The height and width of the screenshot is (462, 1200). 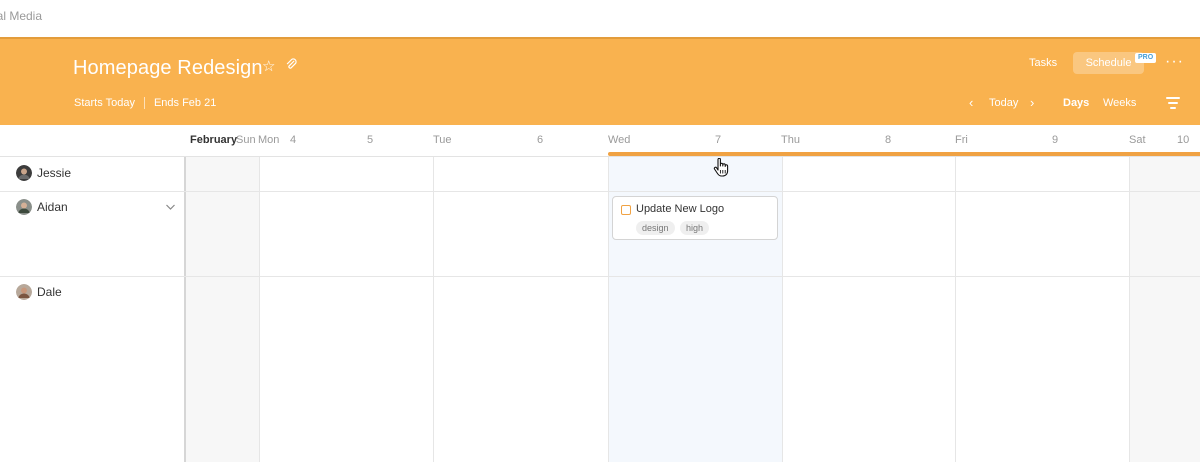 What do you see at coordinates (246, 140) in the screenshot?
I see `day-label: Sun` at bounding box center [246, 140].